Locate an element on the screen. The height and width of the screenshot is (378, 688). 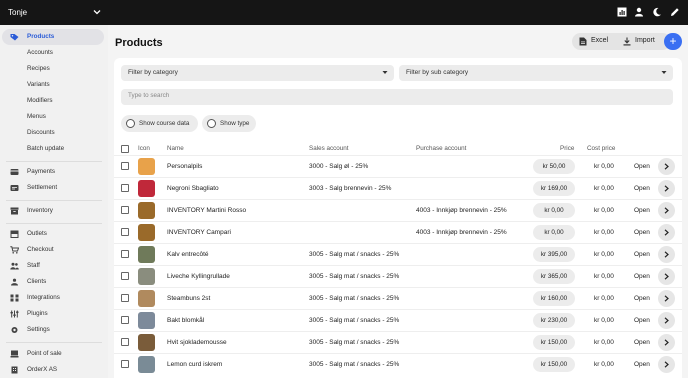
sidebar-item-checkout: Checkout is located at coordinates (53, 250).